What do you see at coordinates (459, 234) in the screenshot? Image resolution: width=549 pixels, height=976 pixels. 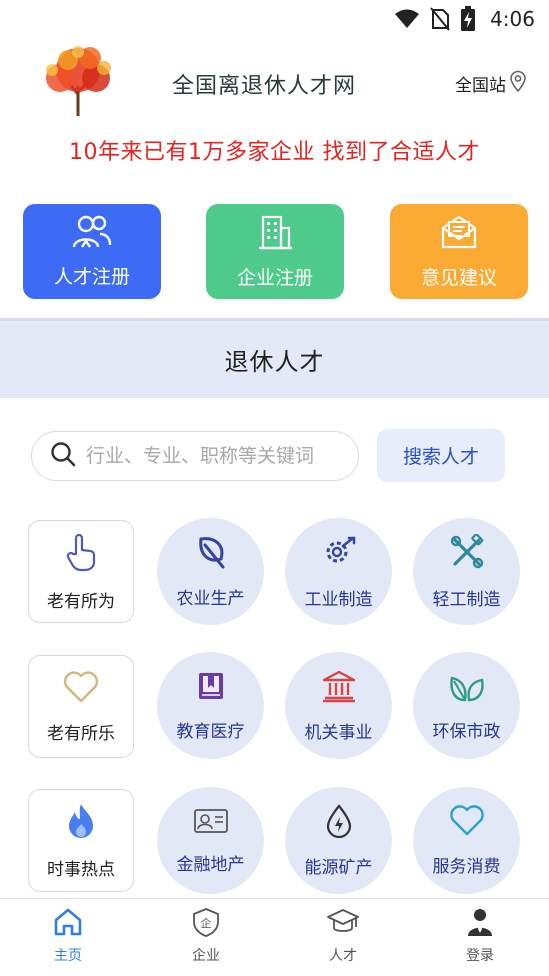 I see `envelope-icon` at bounding box center [459, 234].